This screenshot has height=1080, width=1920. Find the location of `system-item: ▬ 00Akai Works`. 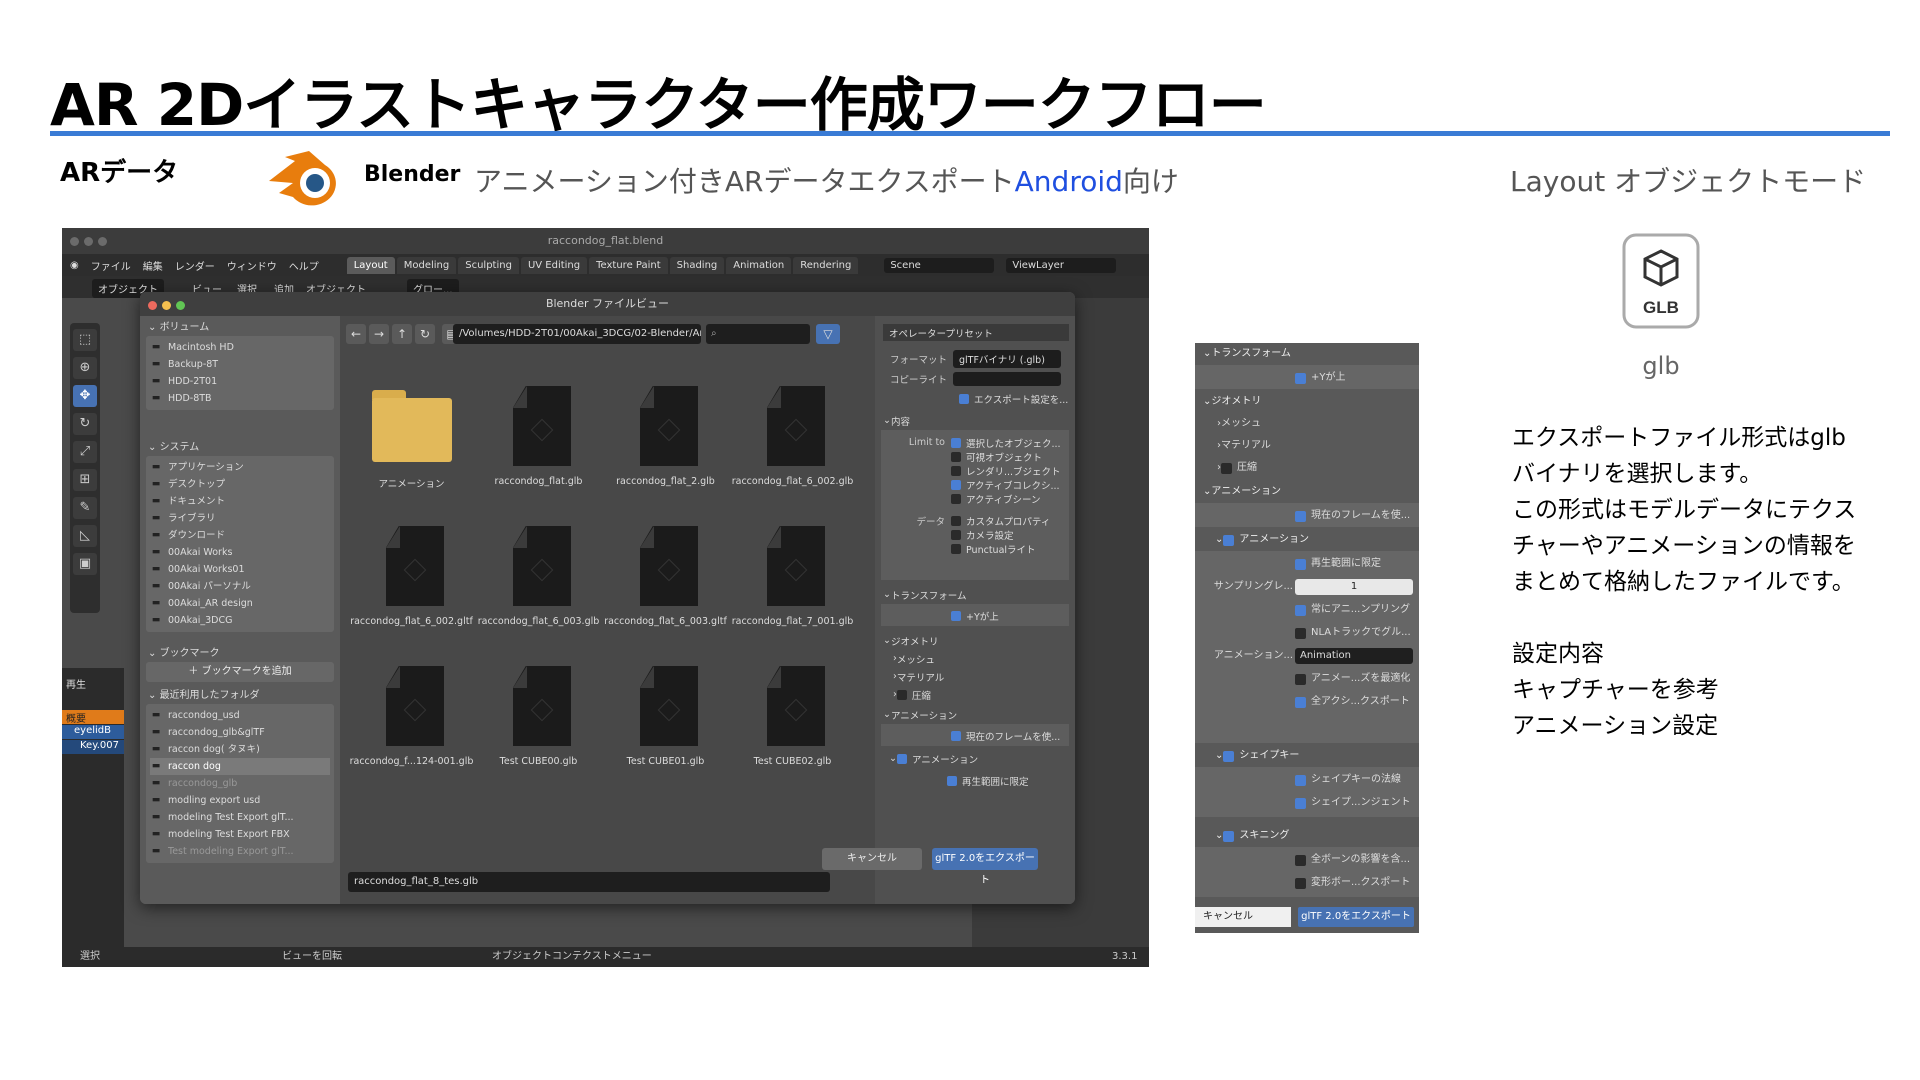

system-item: ▬ 00Akai Works is located at coordinates (240, 552).